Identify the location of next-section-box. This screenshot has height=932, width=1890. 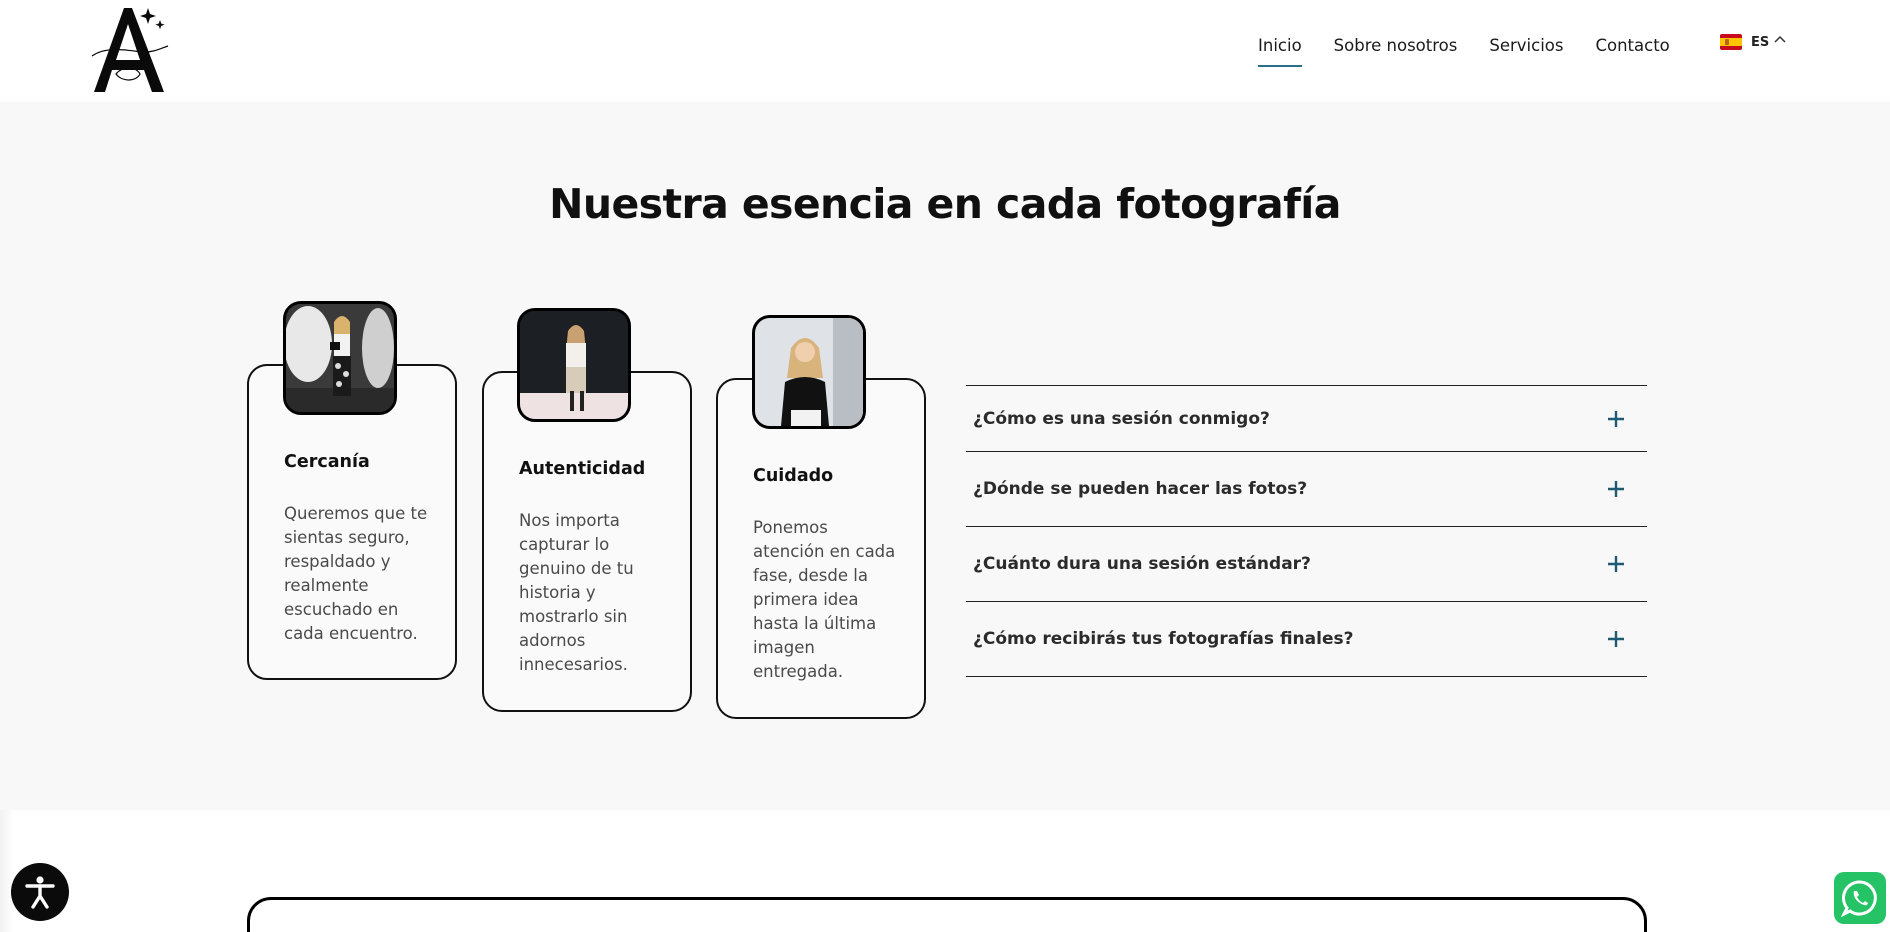
(947, 914).